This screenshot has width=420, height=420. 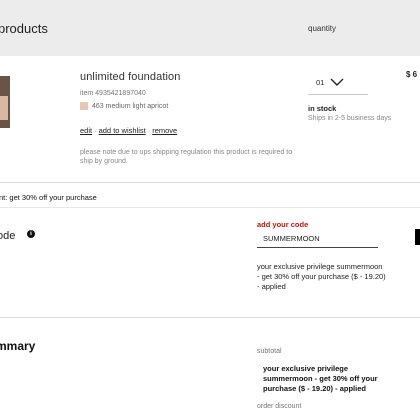 I want to click on promo-code-label: ode, so click(x=8, y=236).